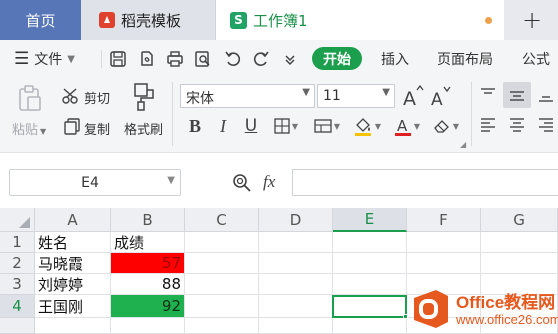 The height and width of the screenshot is (334, 558). I want to click on cell-b1: 成绩, so click(148, 242).